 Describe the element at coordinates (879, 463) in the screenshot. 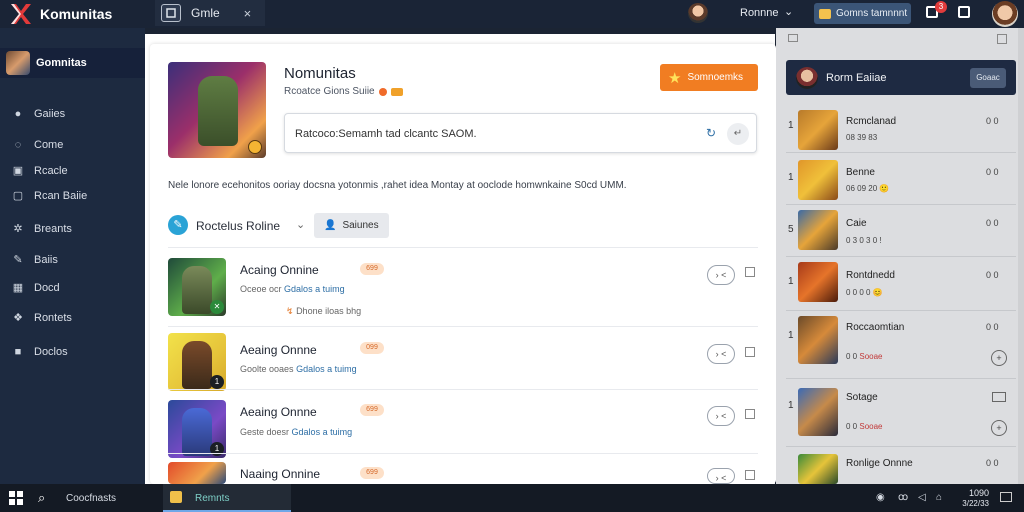

I see `list-item-title: Ronlige Onnne` at that location.